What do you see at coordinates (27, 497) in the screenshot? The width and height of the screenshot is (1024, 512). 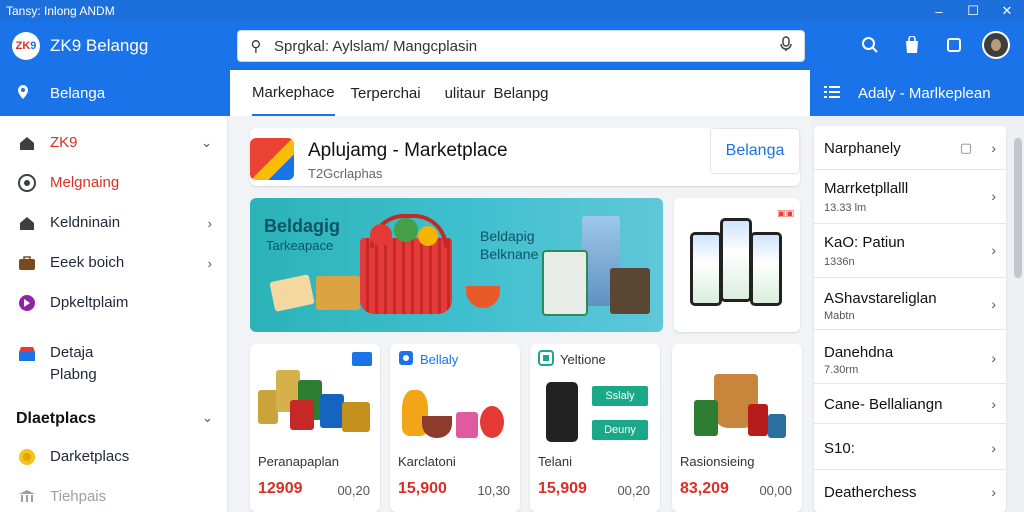 I see `bank-icon` at bounding box center [27, 497].